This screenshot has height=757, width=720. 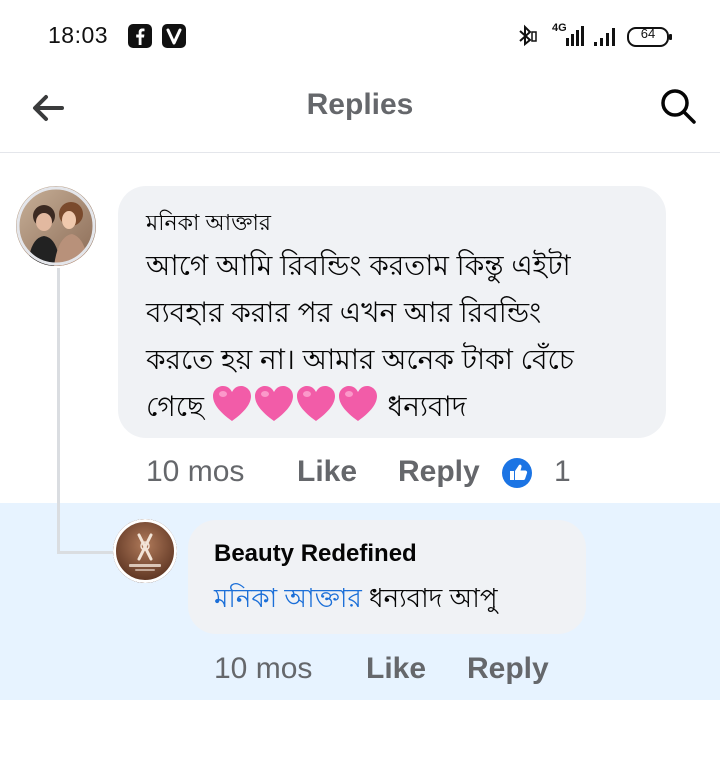 I want to click on reply-text: ধন্যবাদ আপু, so click(x=433, y=598).